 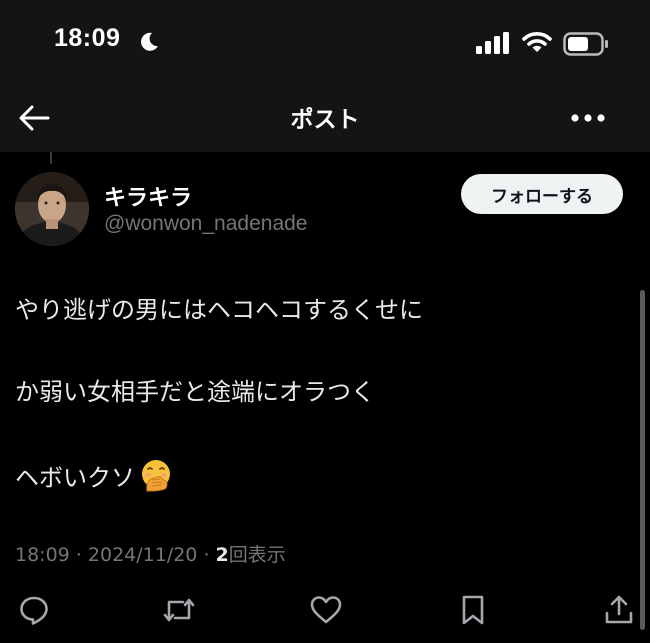 What do you see at coordinates (219, 310) in the screenshot?
I see `post-text-line-1: やり逃げの男にはヘコヘコするくせに` at bounding box center [219, 310].